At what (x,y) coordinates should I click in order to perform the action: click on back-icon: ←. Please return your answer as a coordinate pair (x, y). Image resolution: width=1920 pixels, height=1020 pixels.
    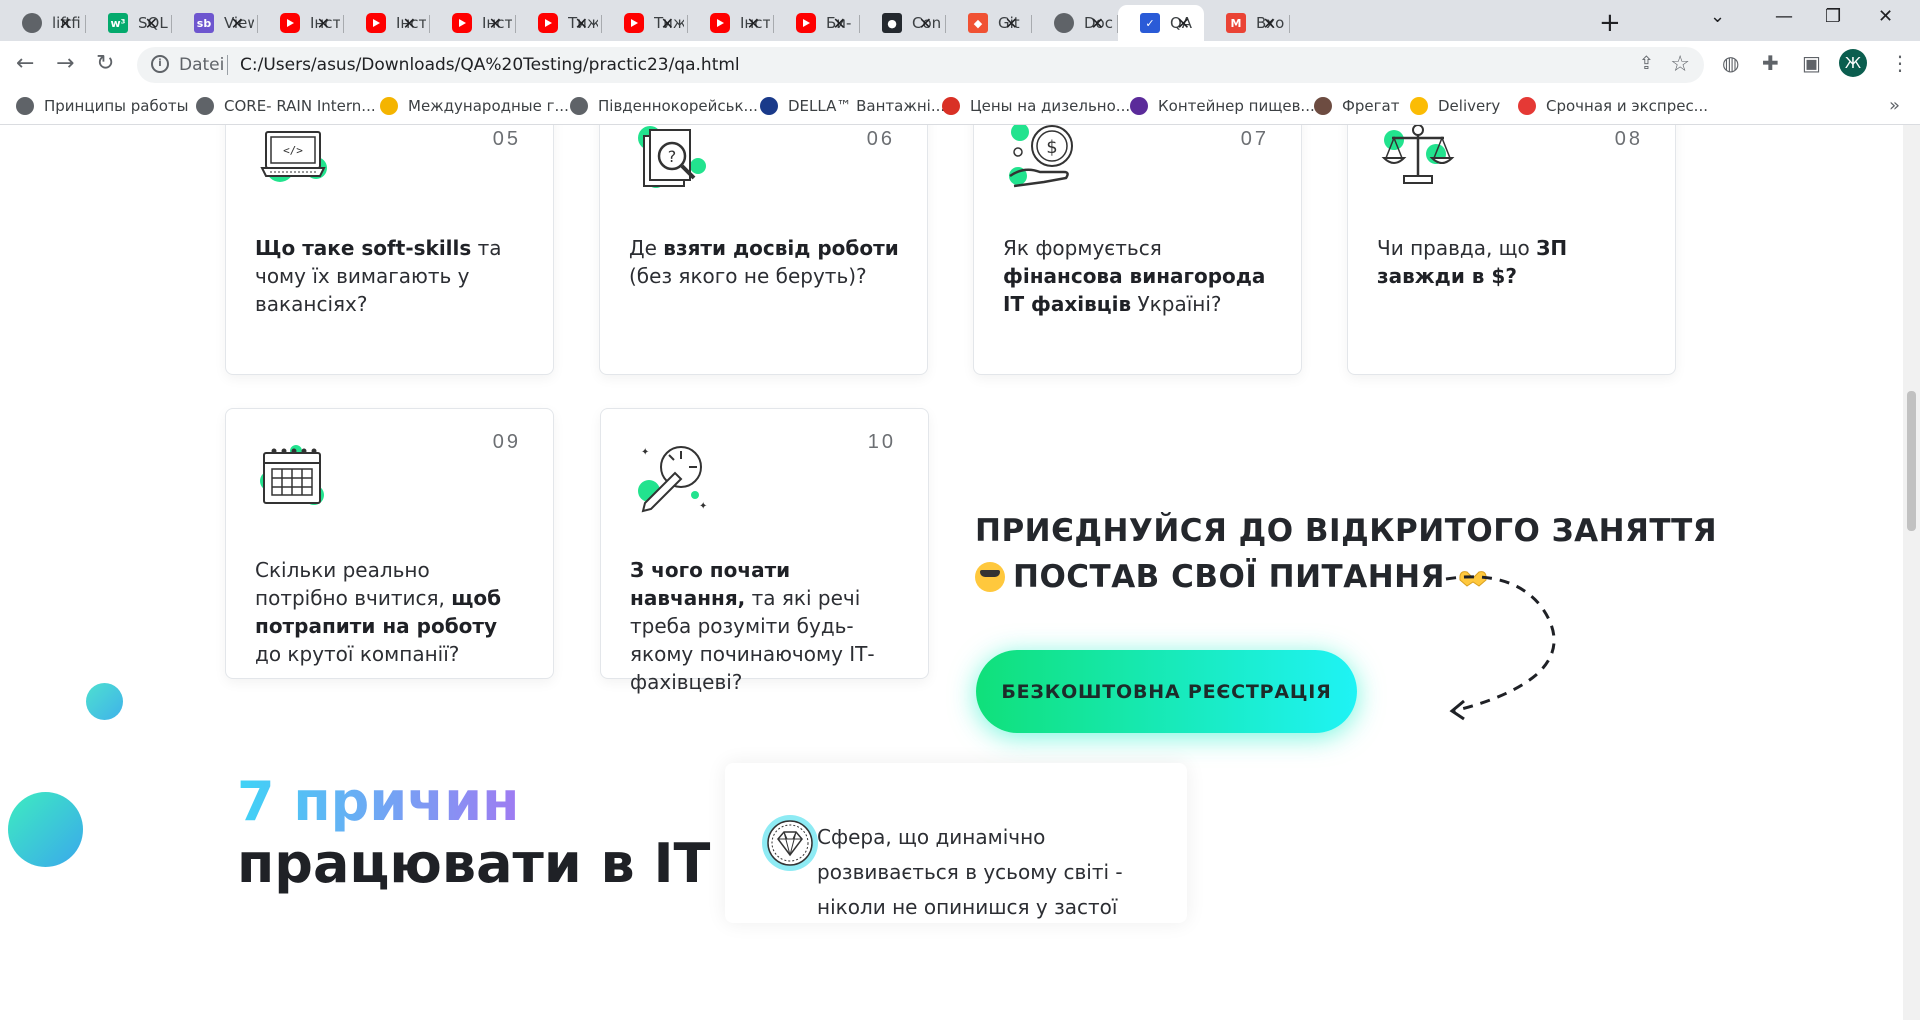
    Looking at the image, I should click on (25, 63).